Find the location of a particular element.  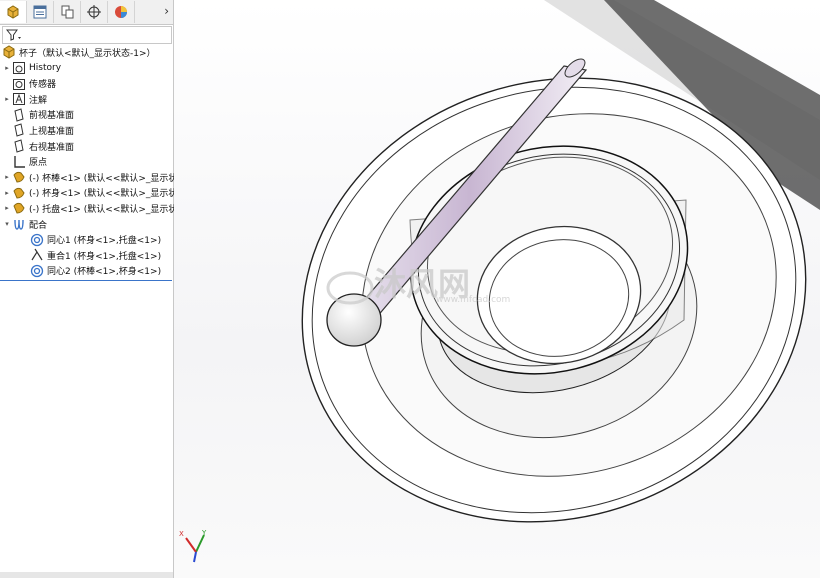

tab-property-manager is located at coordinates (40, 12).